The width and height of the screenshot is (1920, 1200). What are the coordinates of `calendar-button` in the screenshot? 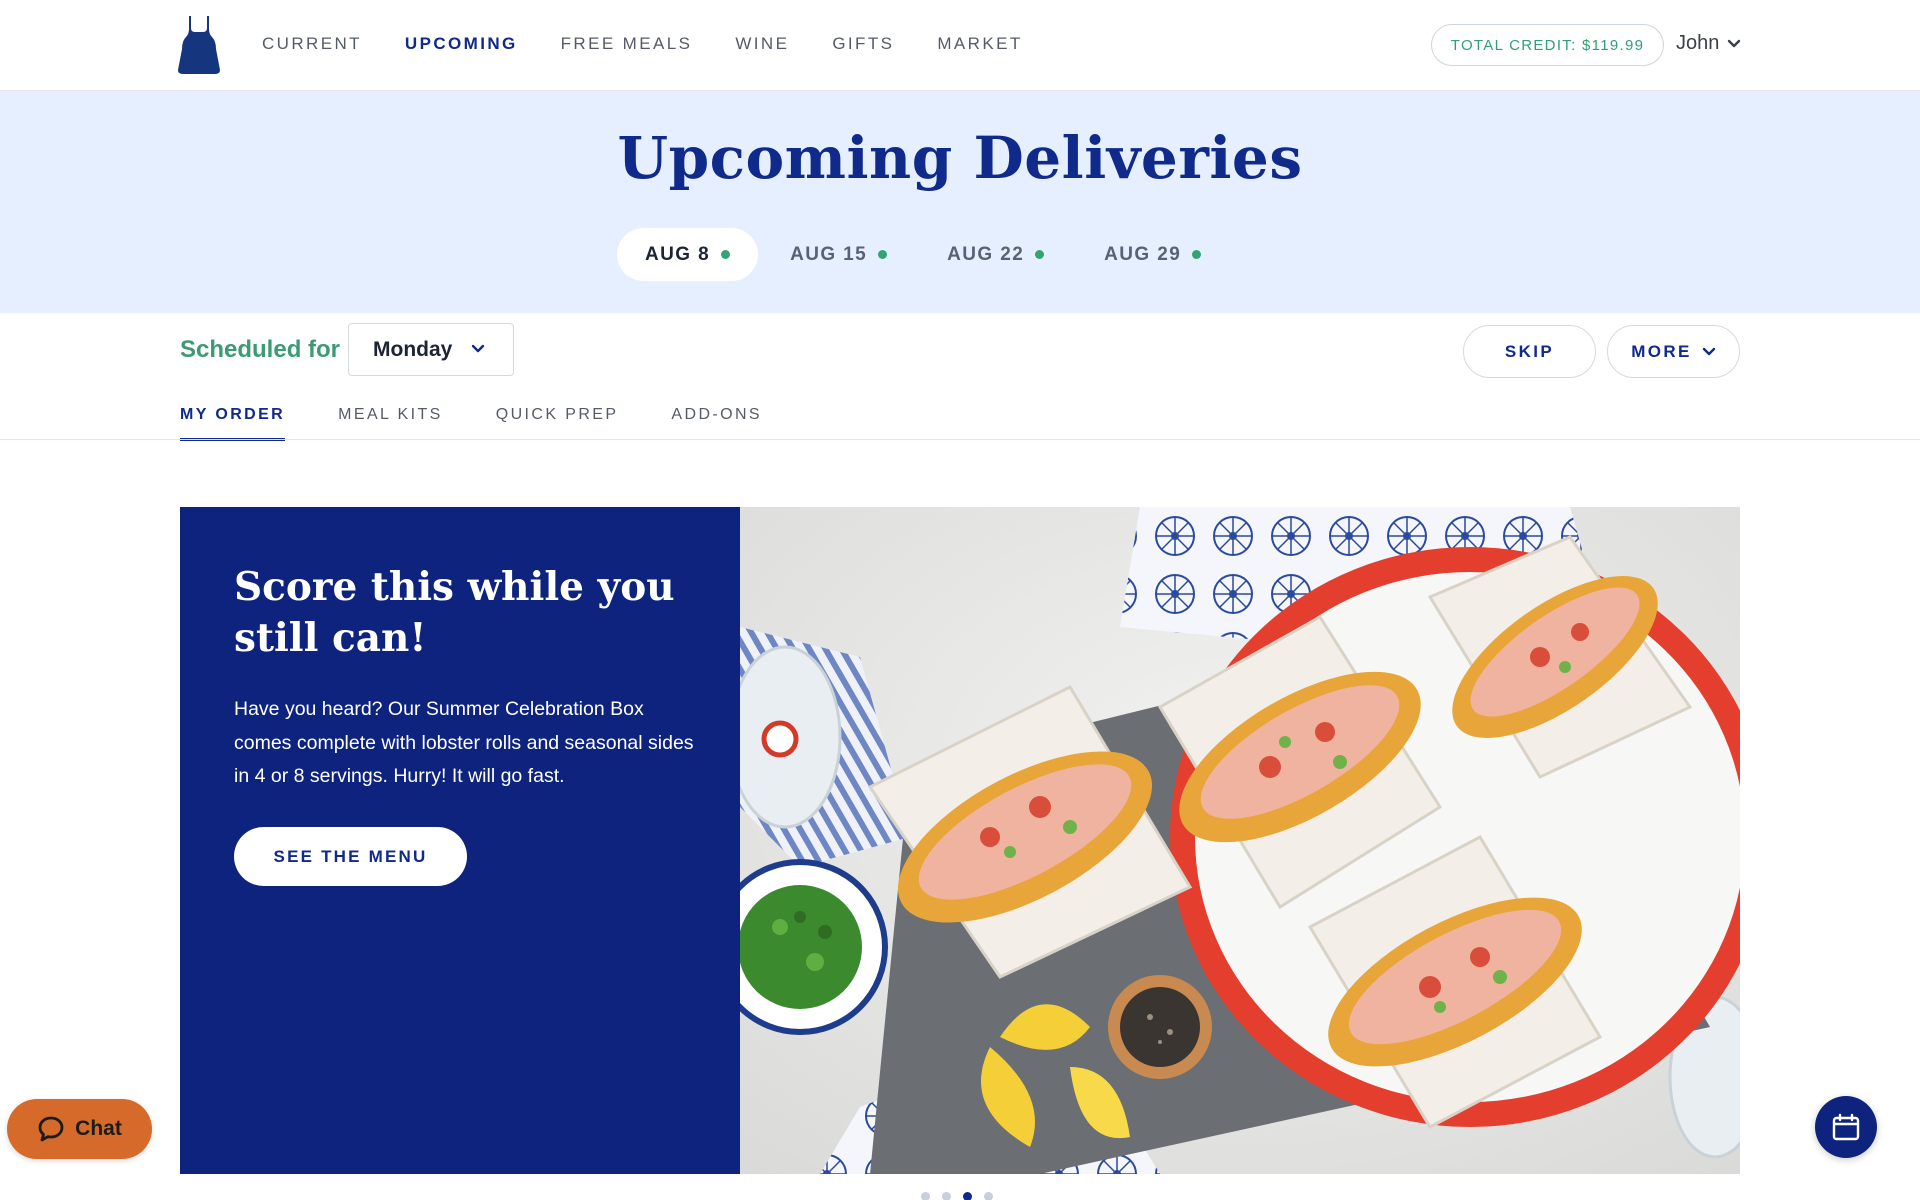 It's located at (1846, 1127).